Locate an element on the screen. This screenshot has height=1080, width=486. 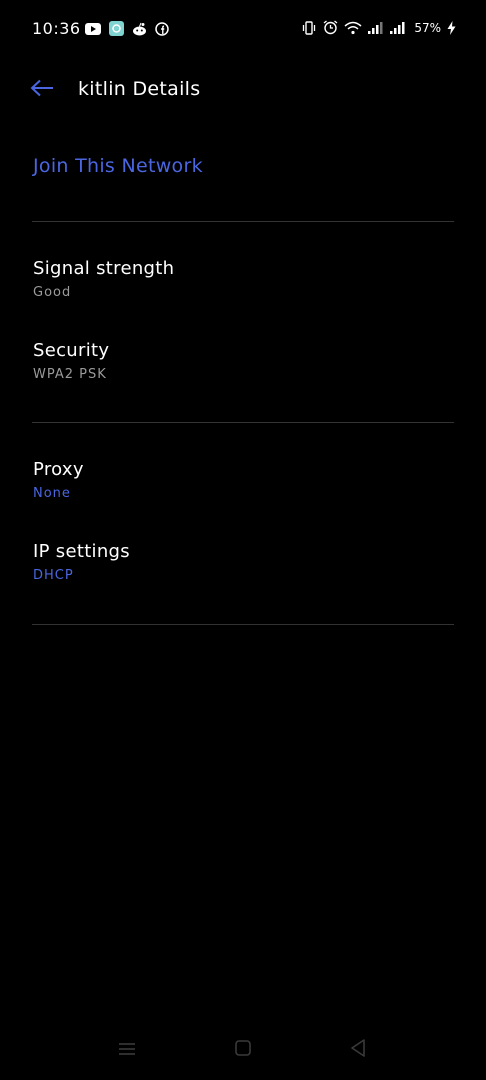
security-title: Security is located at coordinates (71, 350).